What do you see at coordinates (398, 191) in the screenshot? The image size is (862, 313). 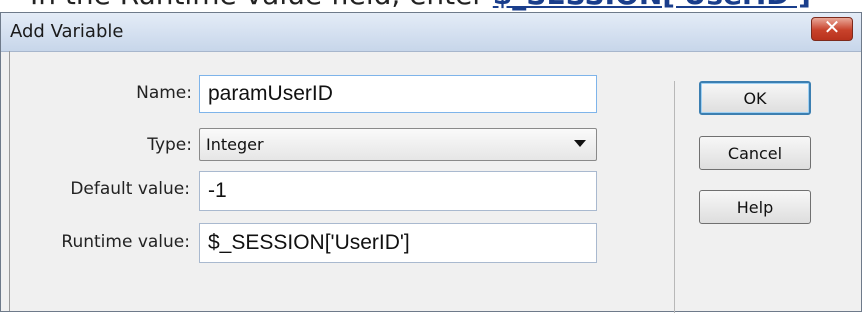 I see `default-value-field: -1` at bounding box center [398, 191].